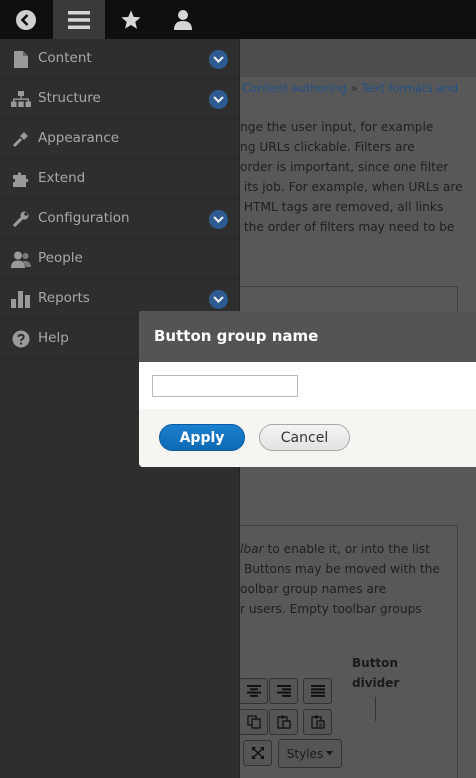  I want to click on maximize-button, so click(257, 753).